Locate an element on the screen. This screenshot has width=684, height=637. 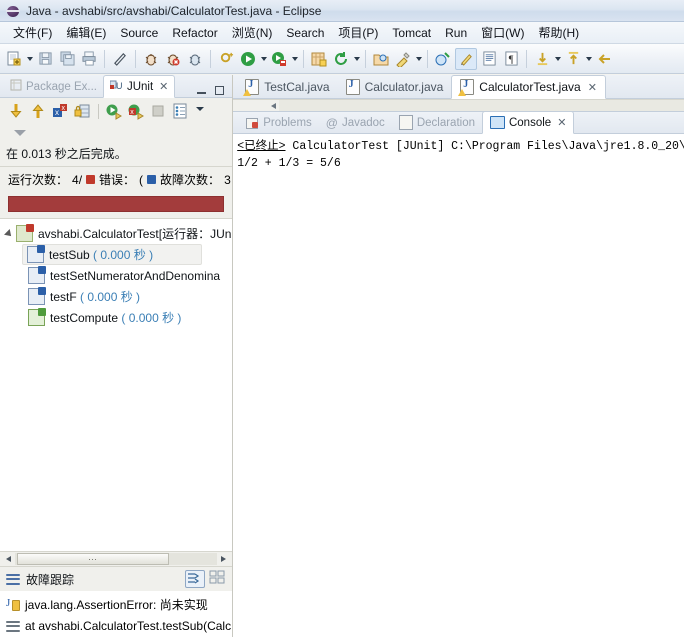
book-icon is located at coordinates (489, 59).